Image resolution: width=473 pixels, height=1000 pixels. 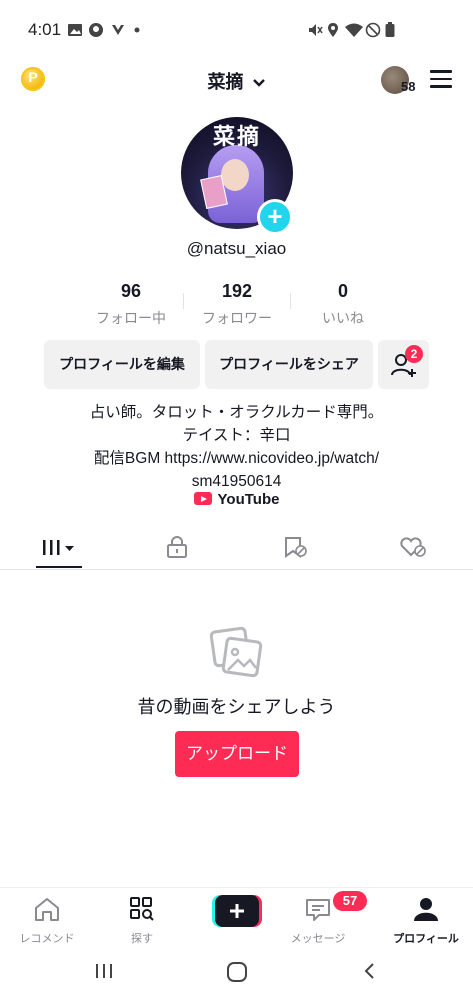 What do you see at coordinates (131, 291) in the screenshot?
I see `stat-value: 96` at bounding box center [131, 291].